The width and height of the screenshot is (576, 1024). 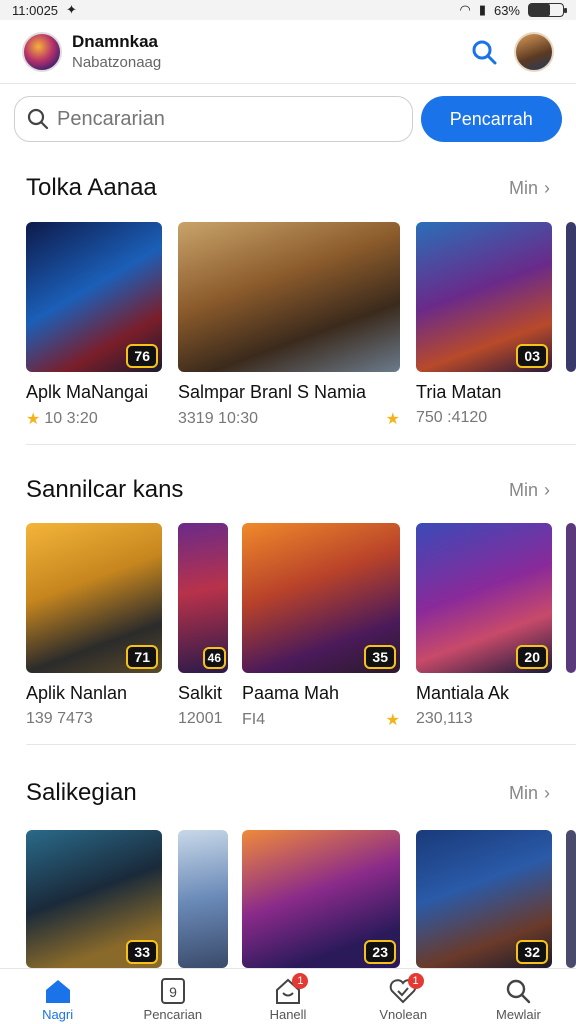 I want to click on nav-item-notifications: 1 Hanell, so click(x=287, y=996).